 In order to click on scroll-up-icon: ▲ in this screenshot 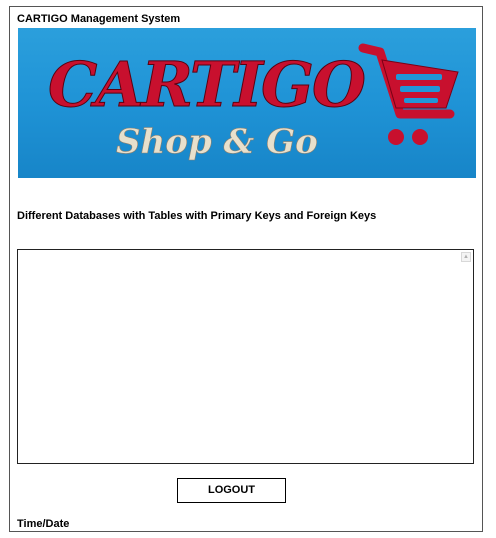, I will do `click(466, 257)`.